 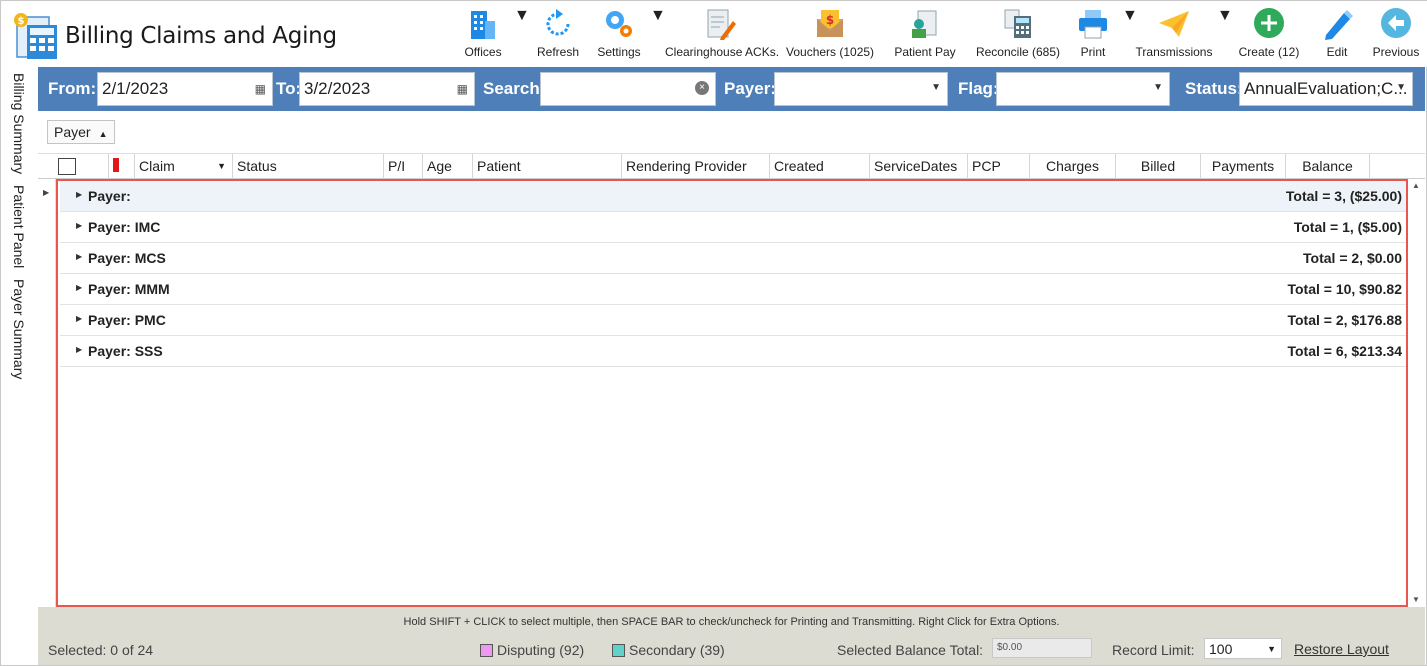 What do you see at coordinates (1017, 23) in the screenshot?
I see `calculator-icon` at bounding box center [1017, 23].